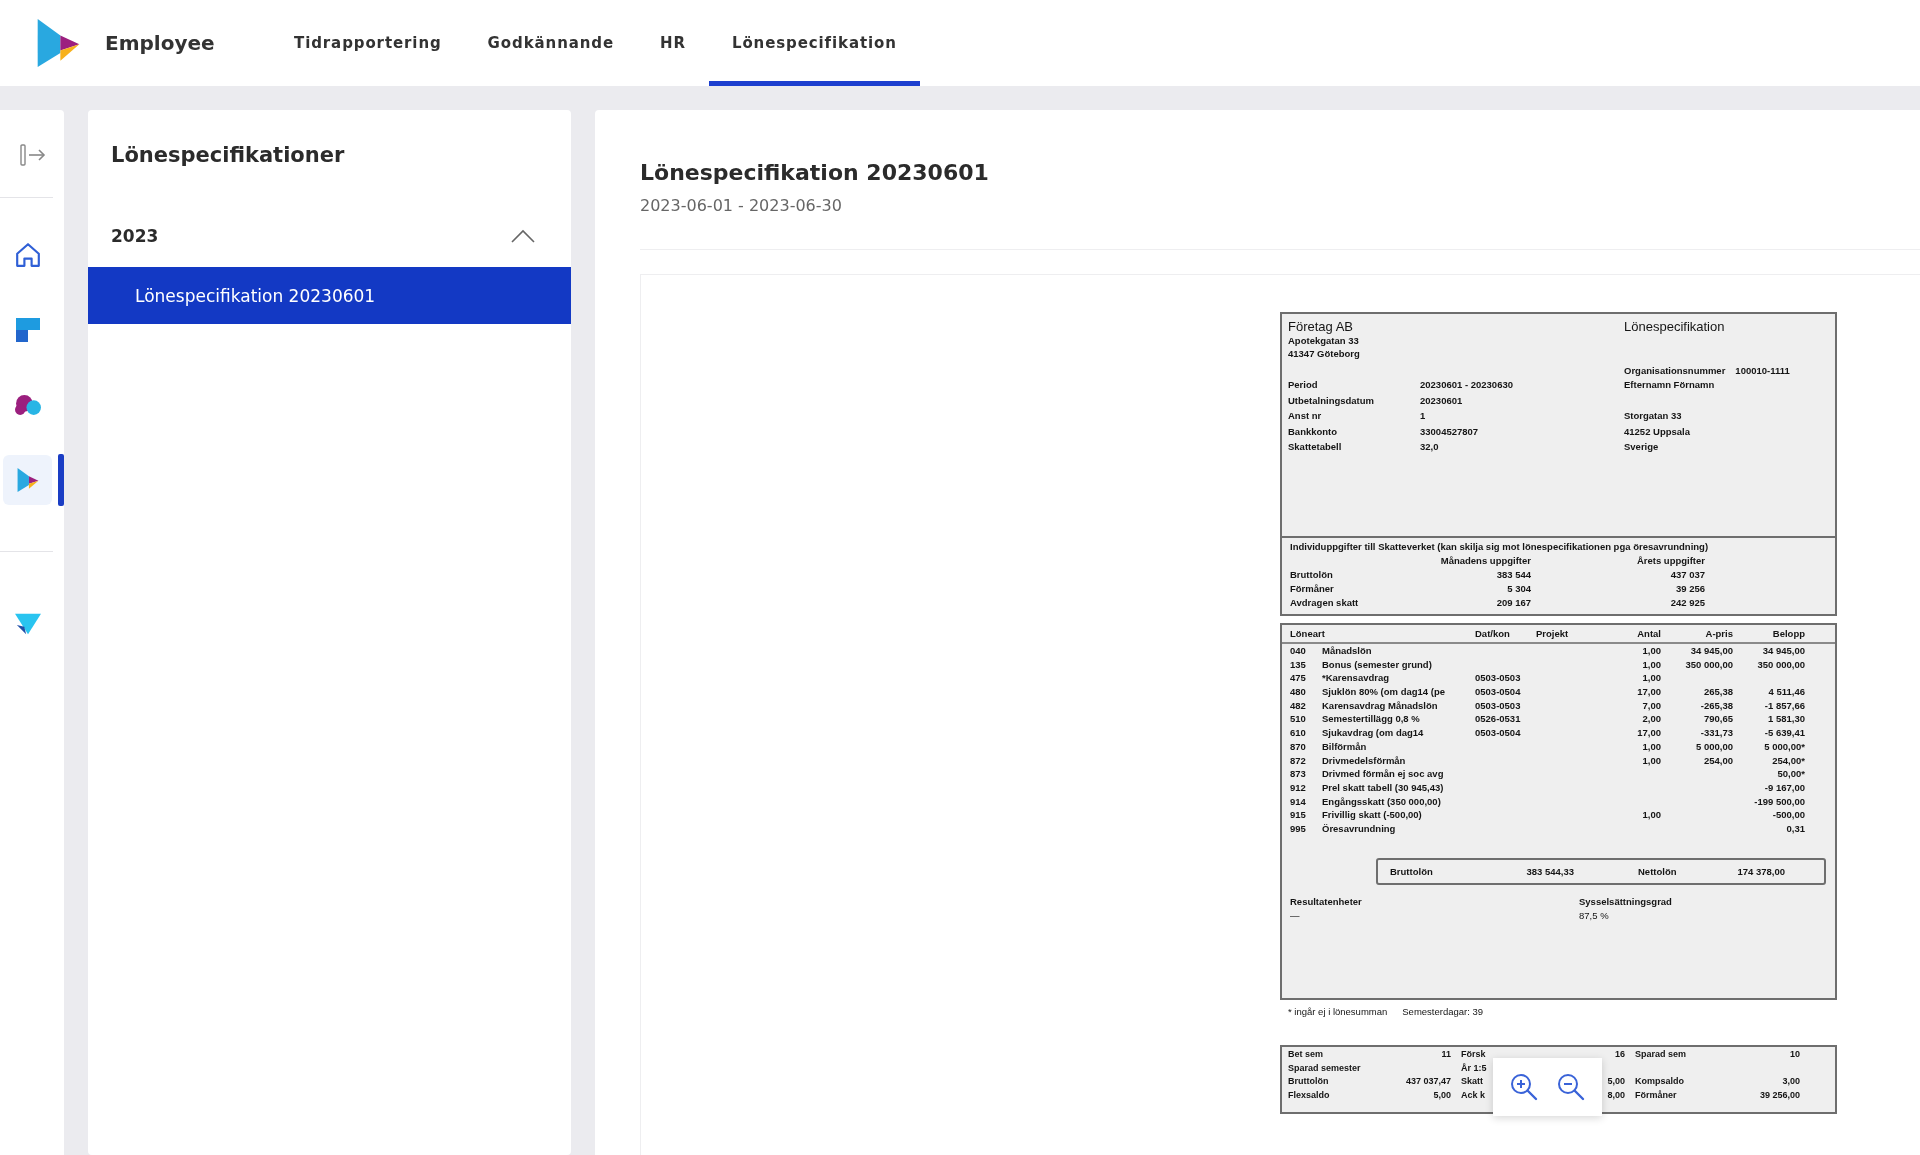 This screenshot has height=1155, width=1920. I want to click on table-cell: Drivmed förmån ej soc avg, so click(1383, 774).